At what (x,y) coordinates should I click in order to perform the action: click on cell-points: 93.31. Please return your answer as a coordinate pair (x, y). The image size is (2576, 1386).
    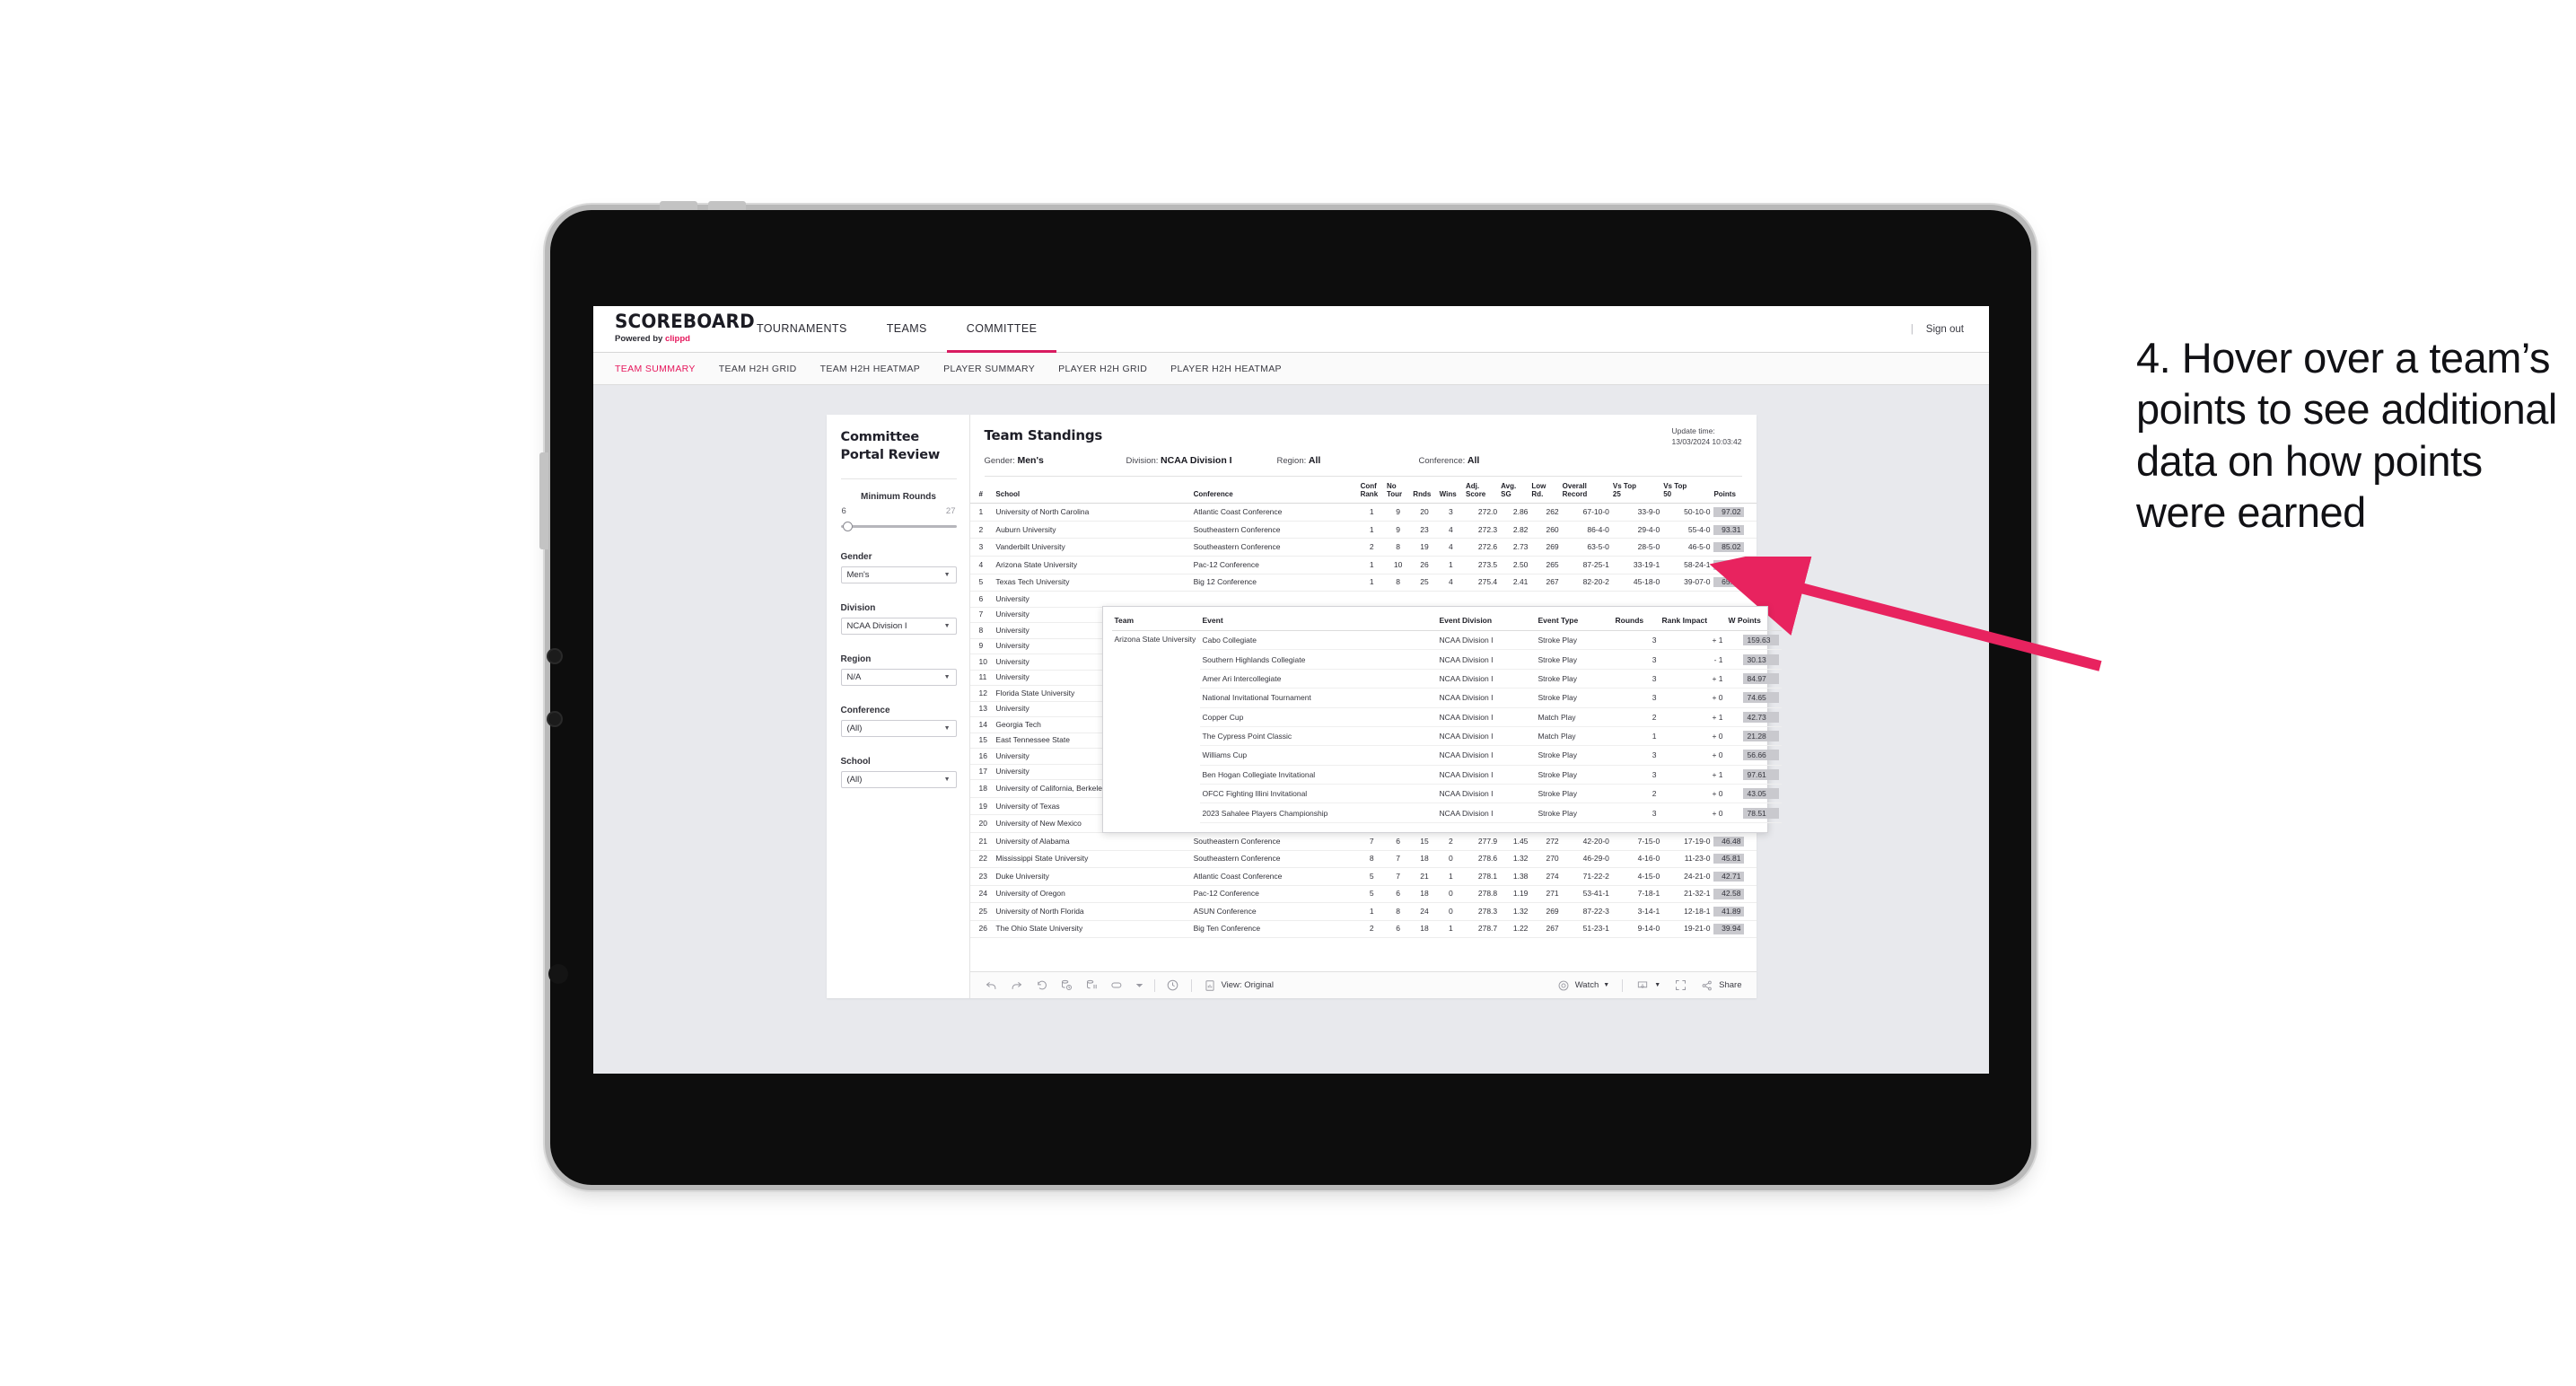
    Looking at the image, I should click on (1734, 530).